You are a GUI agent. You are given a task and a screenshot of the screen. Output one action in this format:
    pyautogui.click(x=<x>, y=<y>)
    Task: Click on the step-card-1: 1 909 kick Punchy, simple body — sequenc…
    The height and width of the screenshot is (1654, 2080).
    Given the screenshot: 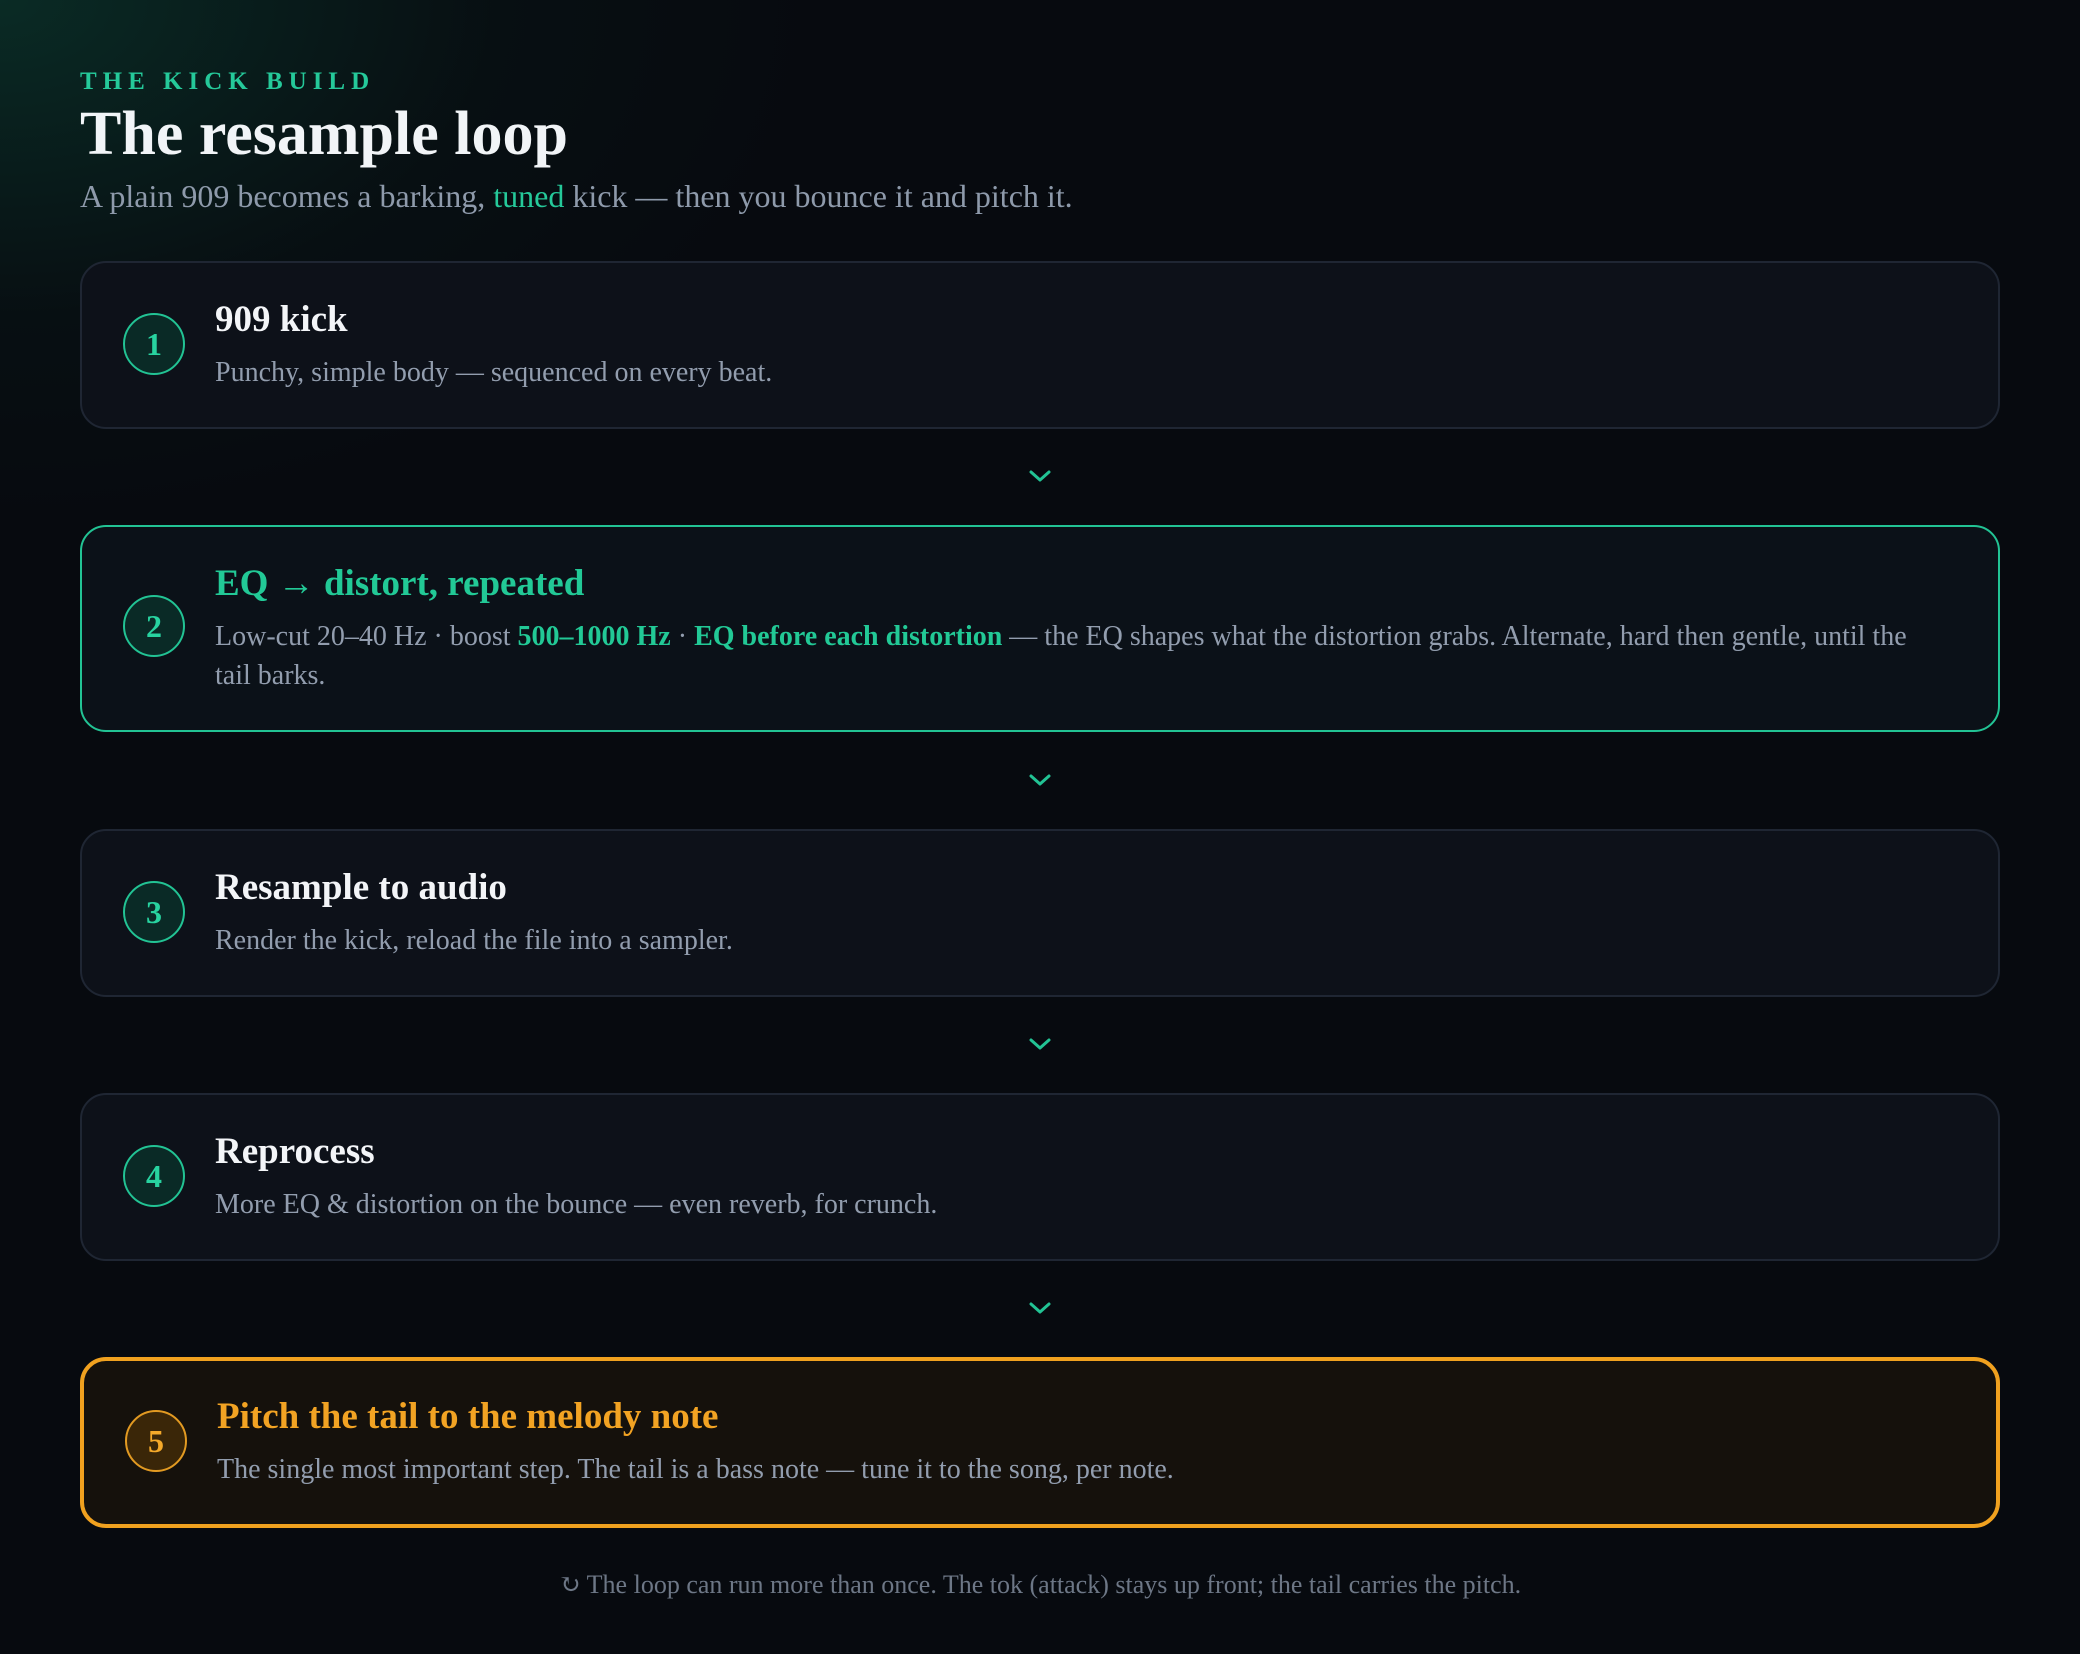 What is the action you would take?
    pyautogui.click(x=1040, y=345)
    